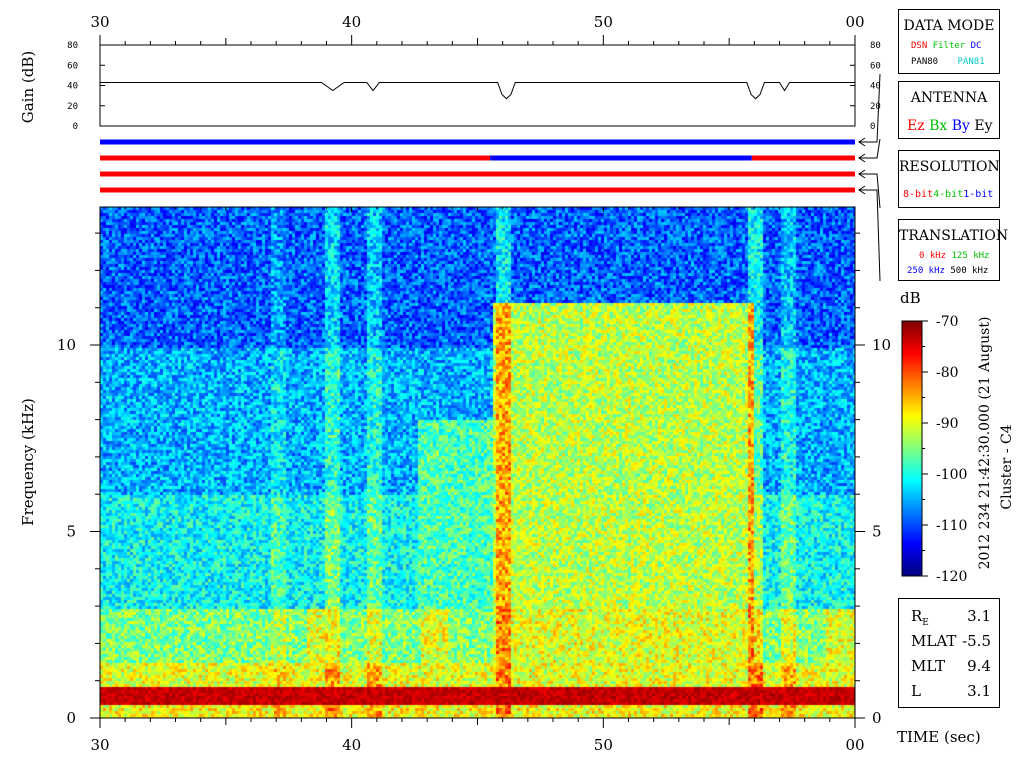 Image resolution: width=1024 pixels, height=768 pixels. Describe the element at coordinates (99, 22) in the screenshot. I see `x-tick-label-top: 30` at that location.